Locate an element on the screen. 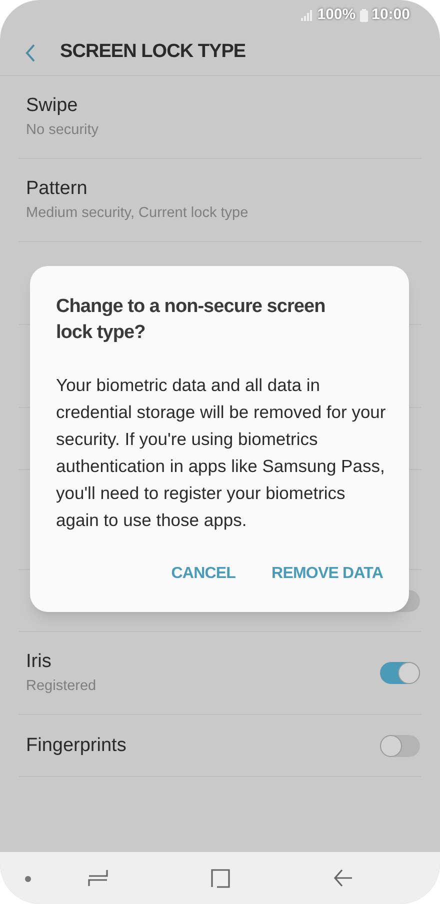  list-item: Pattern Medium security, Current lock type is located at coordinates (220, 200).